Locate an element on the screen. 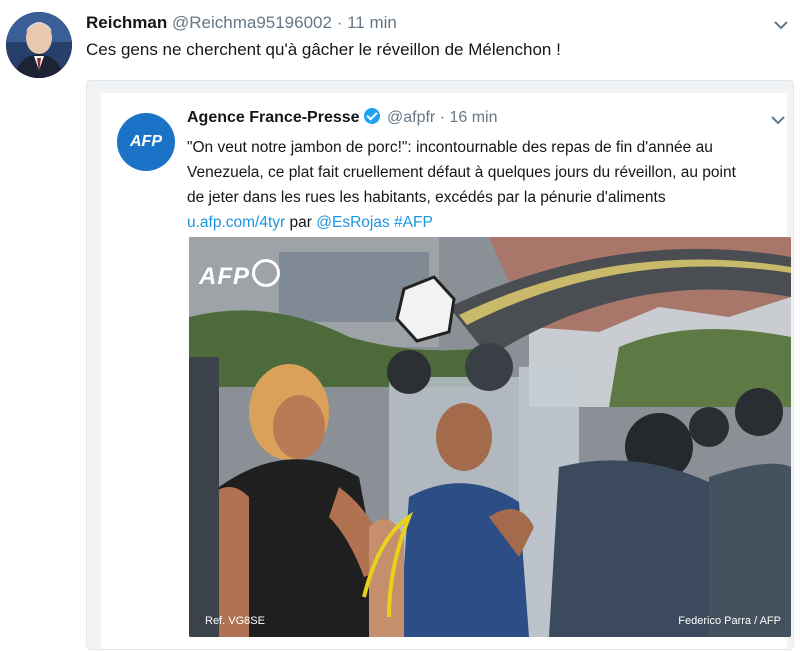  afp-avatar: AFP is located at coordinates (146, 142).